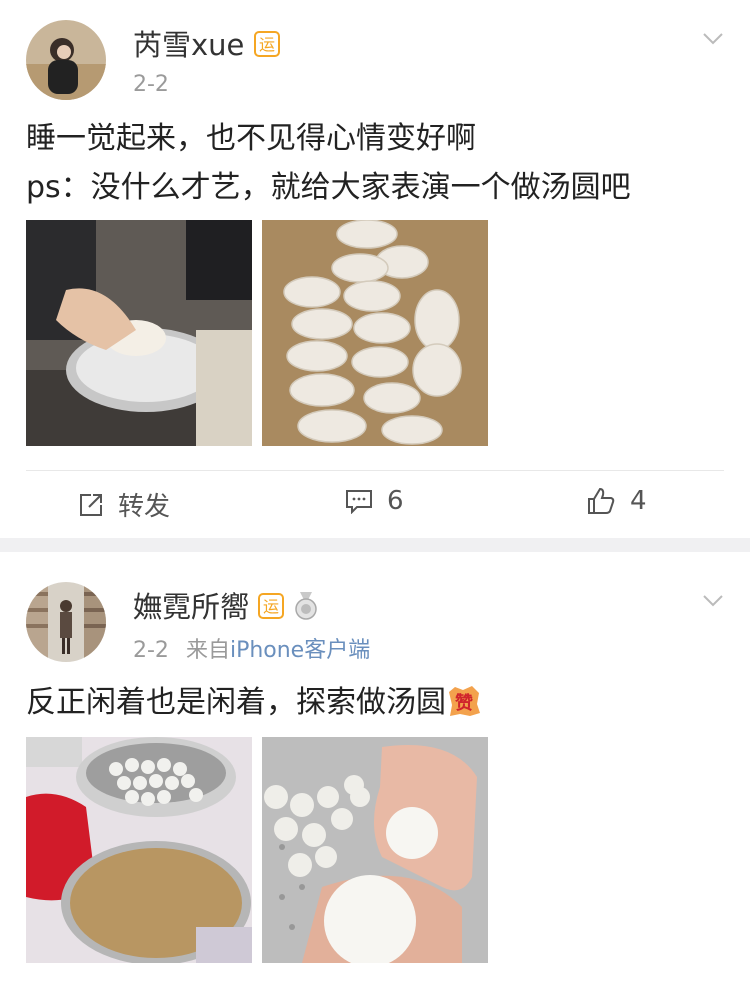  What do you see at coordinates (374, 501) in the screenshot?
I see `comment-button: 6` at bounding box center [374, 501].